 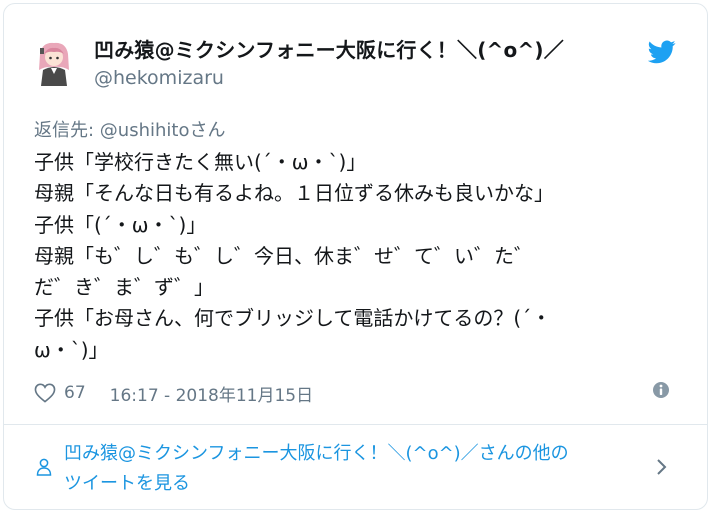 What do you see at coordinates (662, 467) in the screenshot?
I see `chevron-right-icon` at bounding box center [662, 467].